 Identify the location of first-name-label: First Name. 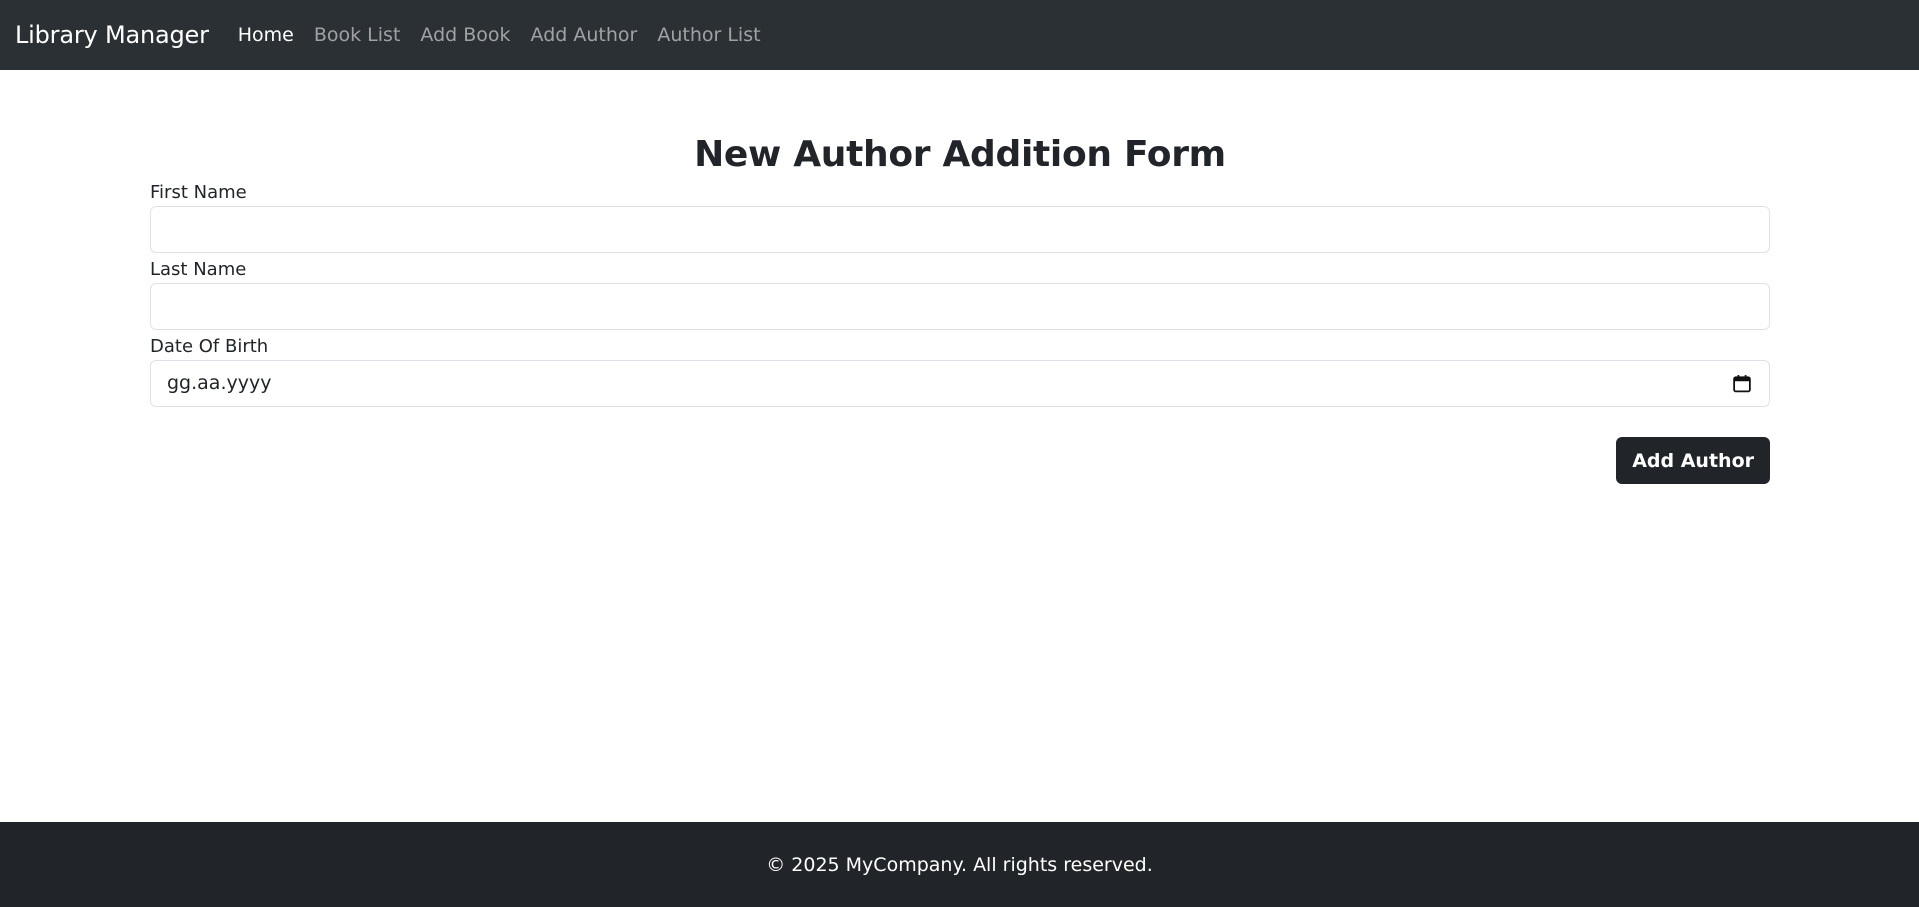
(198, 192).